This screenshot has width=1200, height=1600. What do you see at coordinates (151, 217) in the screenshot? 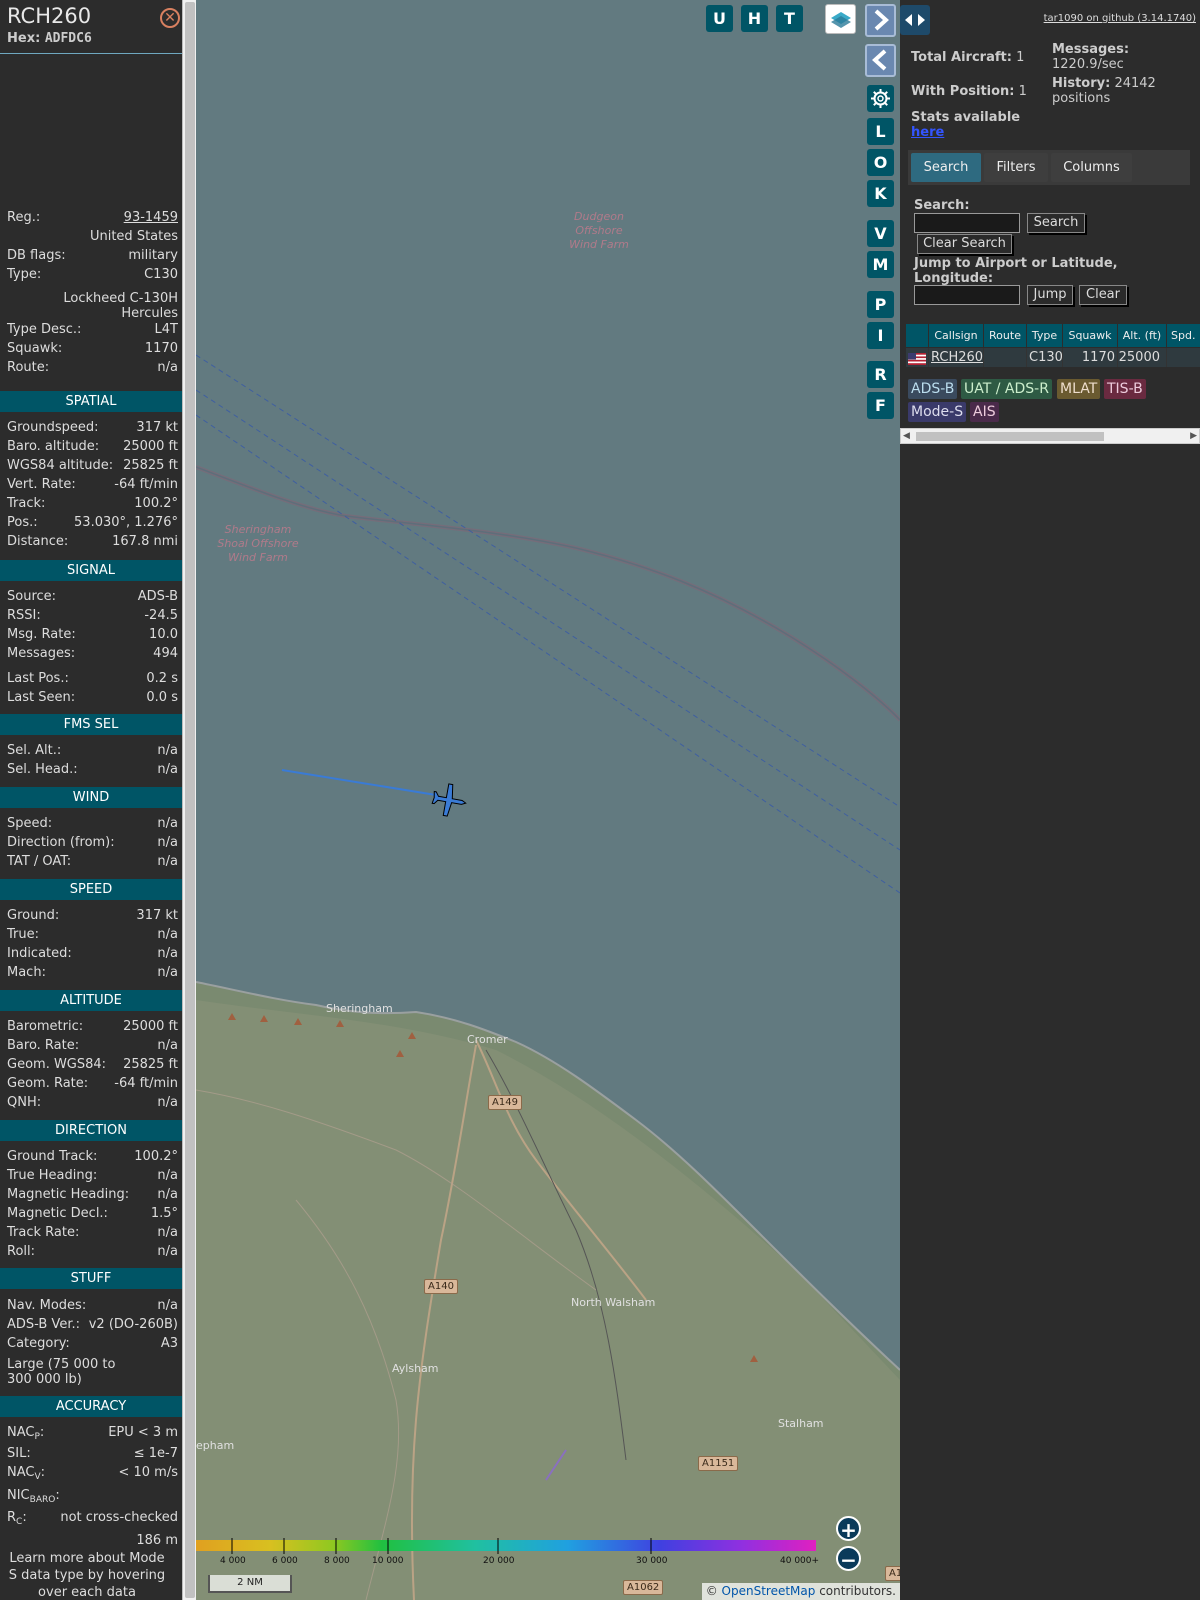
I see `registration-link: 93-1459` at bounding box center [151, 217].